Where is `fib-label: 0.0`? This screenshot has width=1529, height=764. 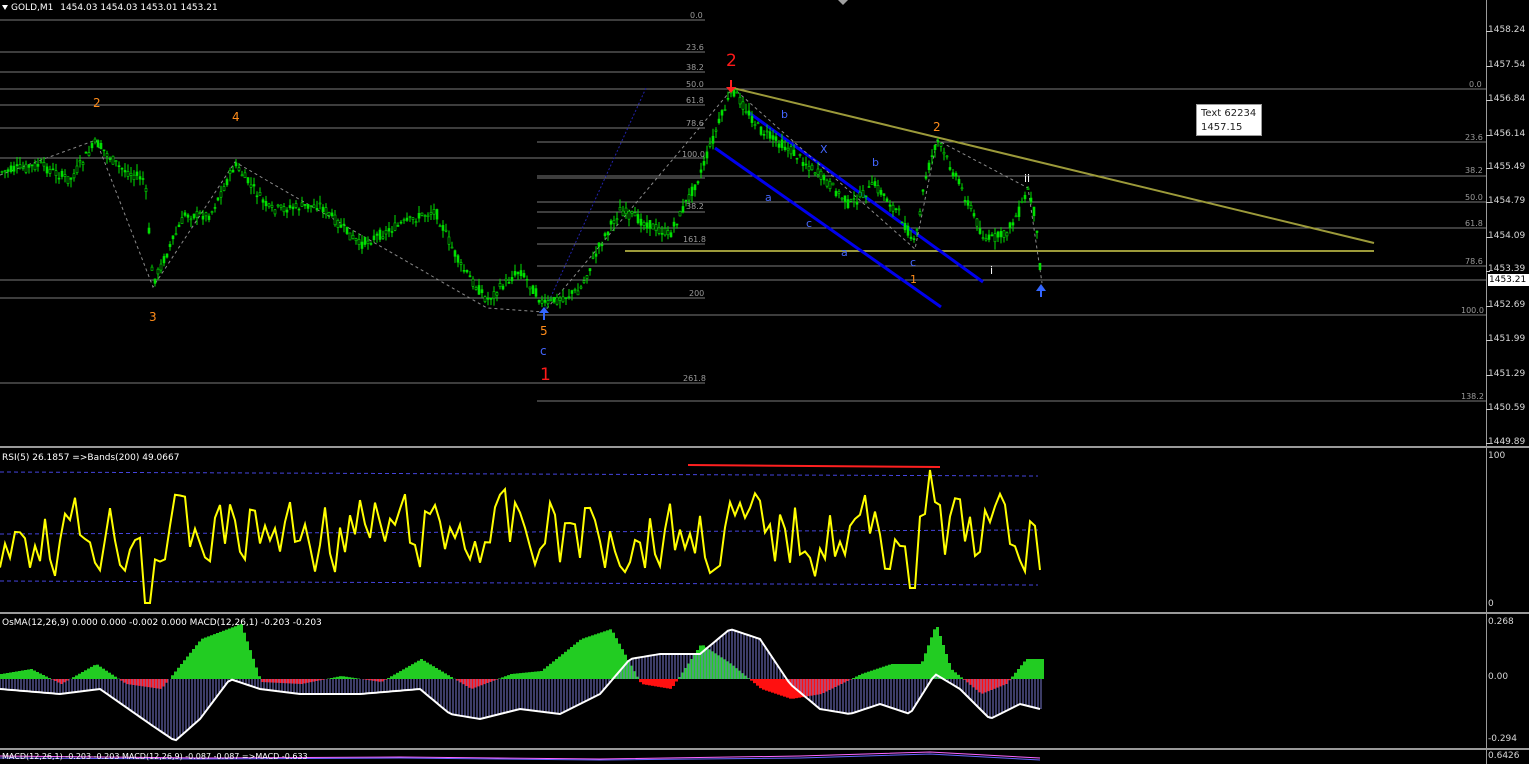 fib-label: 0.0 is located at coordinates (1475, 84).